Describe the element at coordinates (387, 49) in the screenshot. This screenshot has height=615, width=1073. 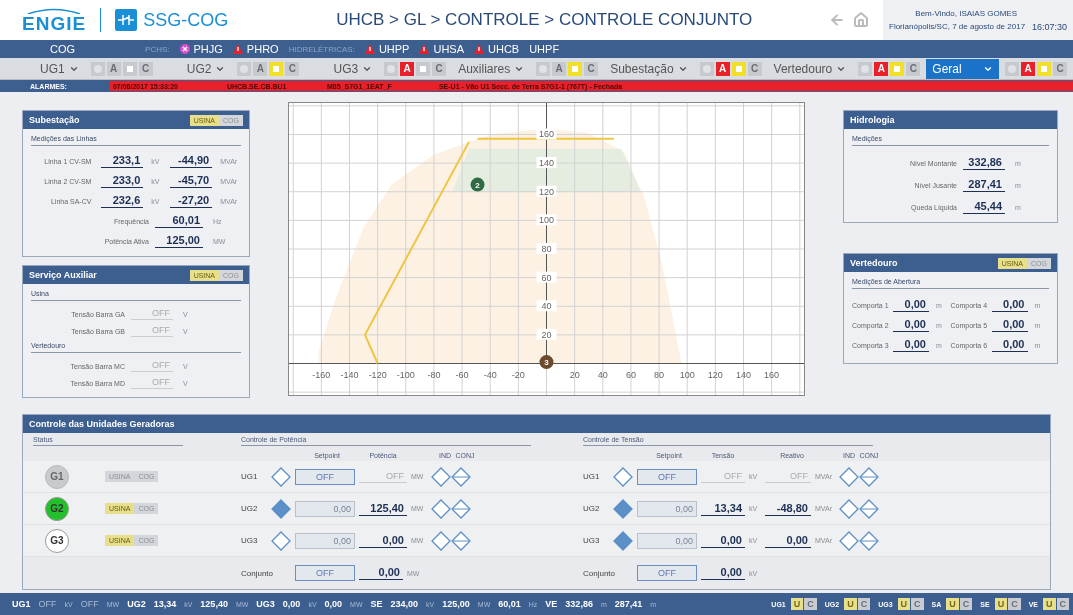
I see `nav-link: UHPP` at that location.